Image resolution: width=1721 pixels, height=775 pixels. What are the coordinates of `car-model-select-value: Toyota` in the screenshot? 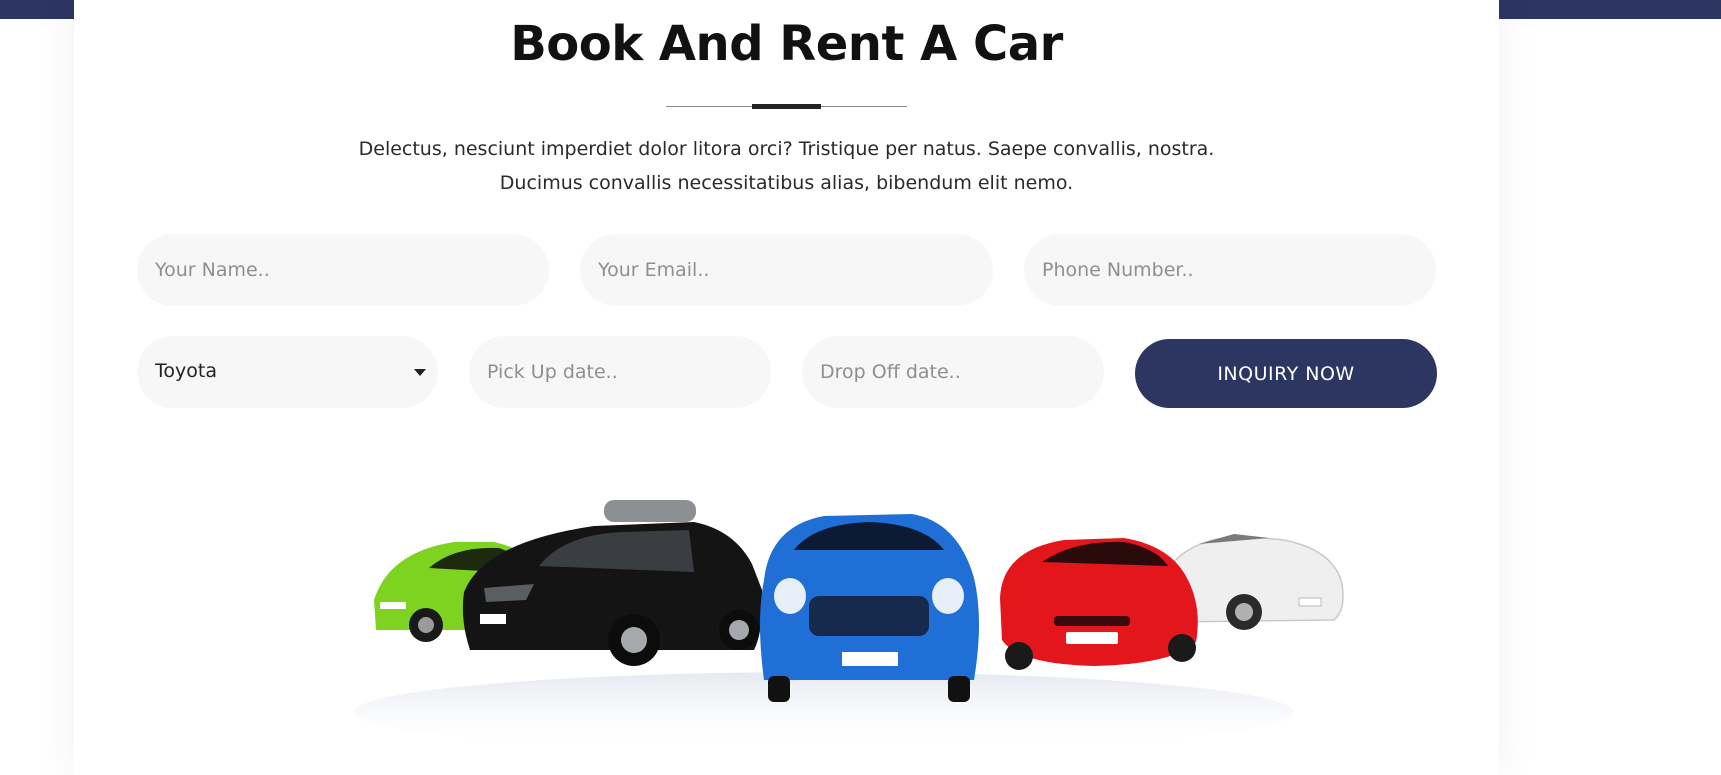 It's located at (186, 371).